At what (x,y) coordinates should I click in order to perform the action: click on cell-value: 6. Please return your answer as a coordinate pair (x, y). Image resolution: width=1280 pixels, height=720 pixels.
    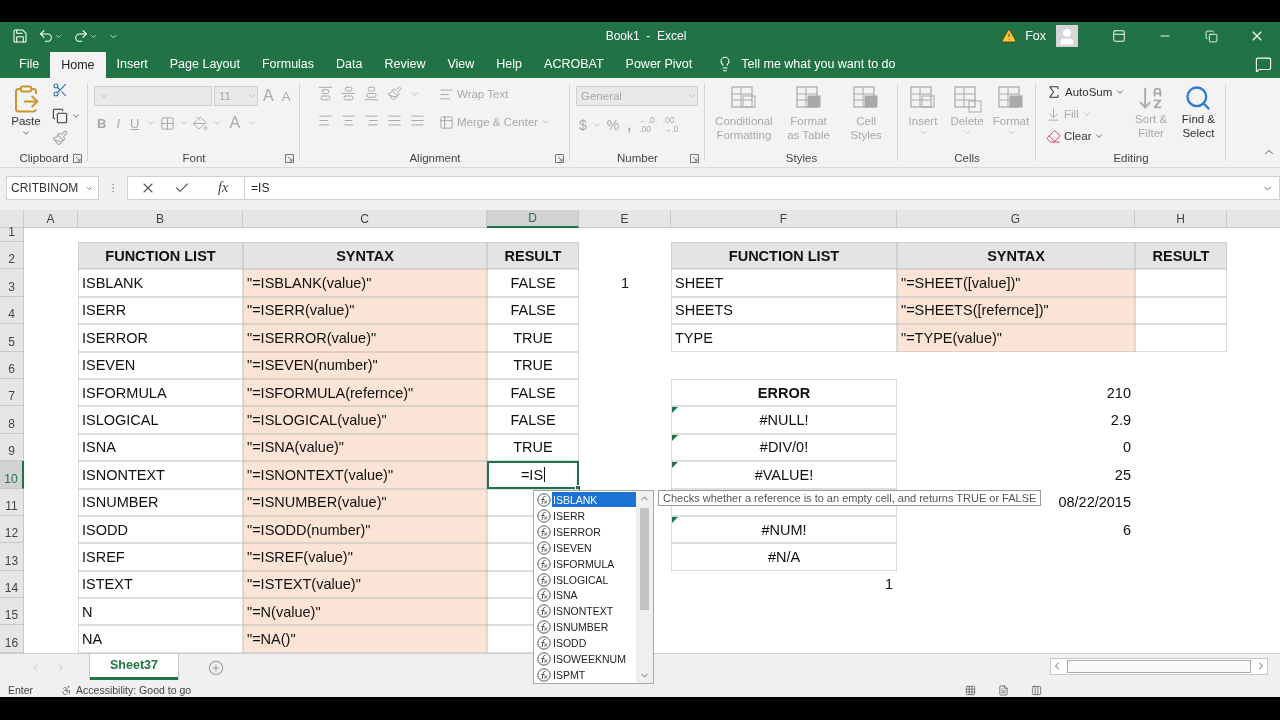
    Looking at the image, I should click on (1126, 529).